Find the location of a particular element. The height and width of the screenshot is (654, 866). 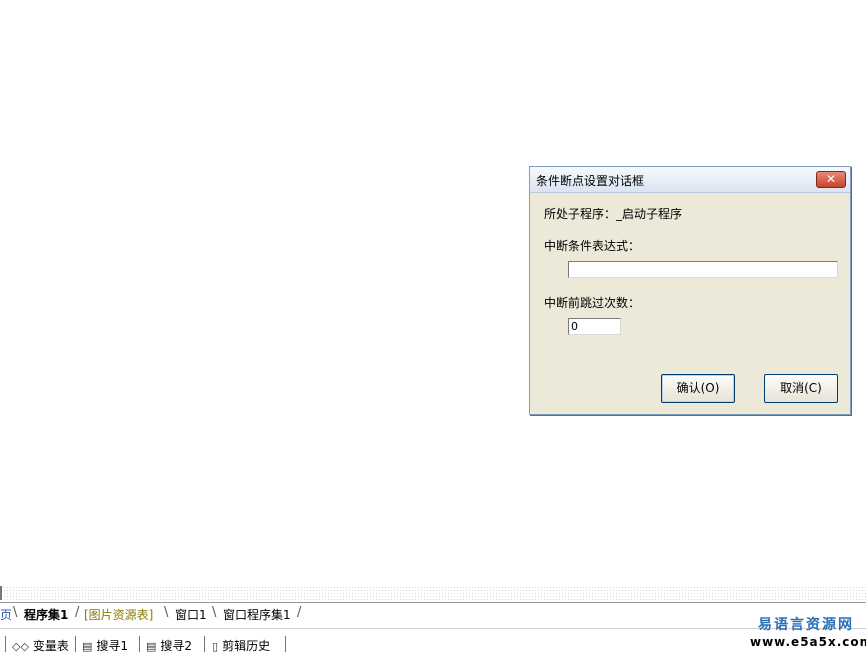

subprogram-value: _启动子程序 is located at coordinates (649, 214).